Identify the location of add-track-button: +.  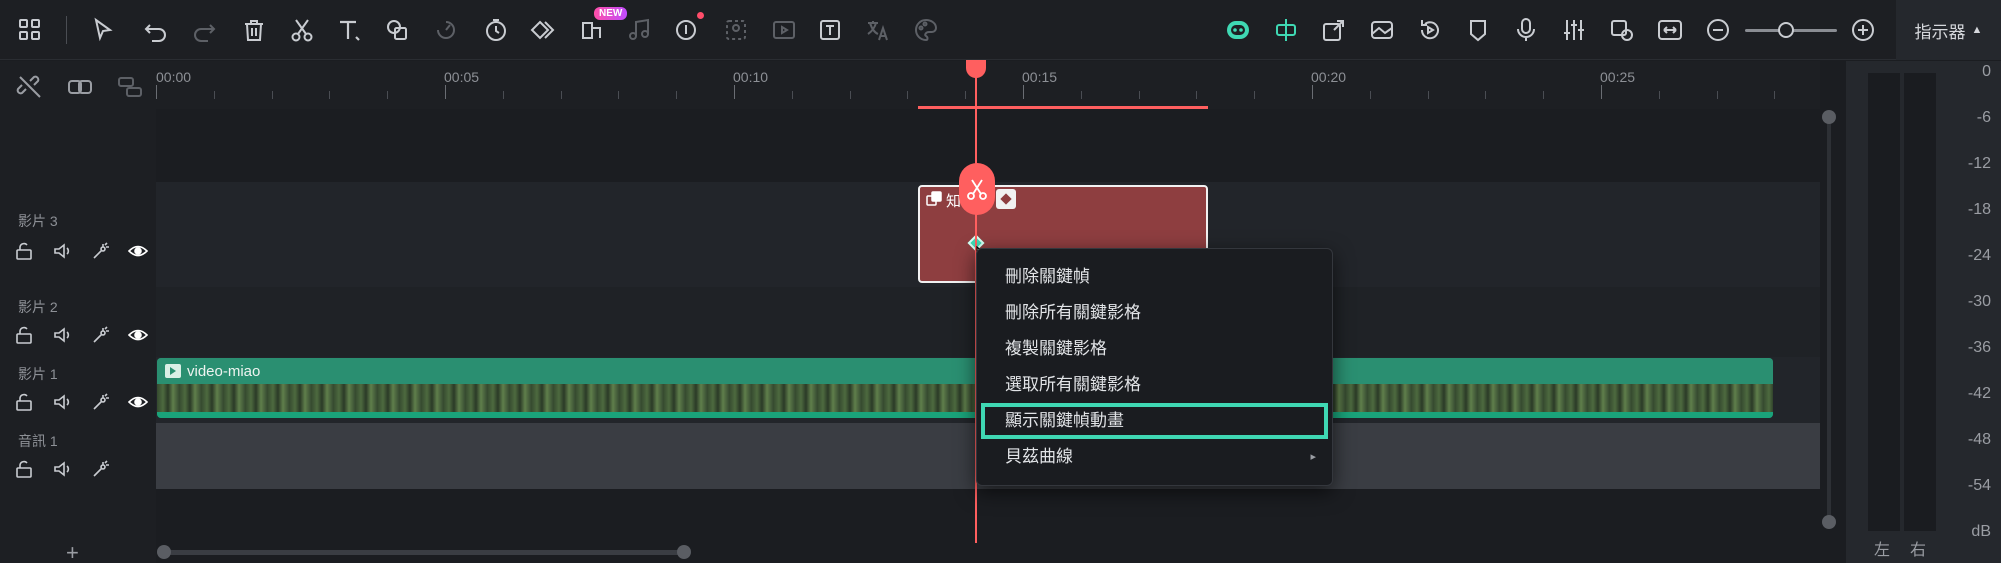
(72, 551).